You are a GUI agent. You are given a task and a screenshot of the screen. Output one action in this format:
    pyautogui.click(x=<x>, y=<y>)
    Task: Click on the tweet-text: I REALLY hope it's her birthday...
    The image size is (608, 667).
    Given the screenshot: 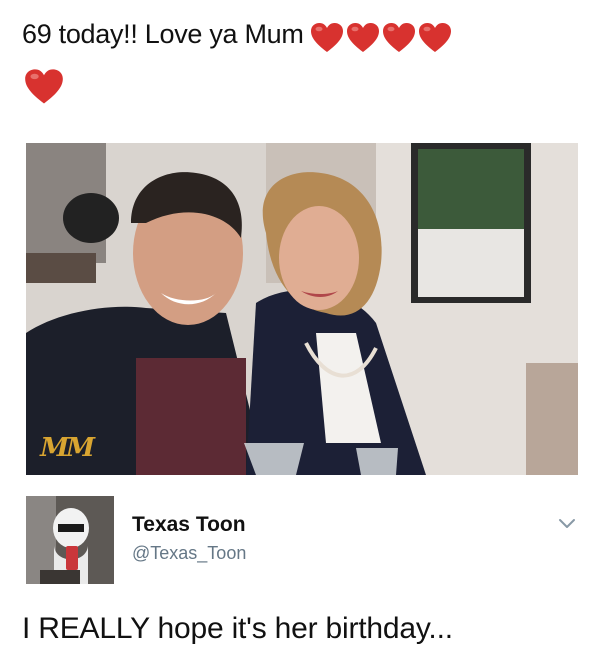 What is the action you would take?
    pyautogui.click(x=237, y=628)
    